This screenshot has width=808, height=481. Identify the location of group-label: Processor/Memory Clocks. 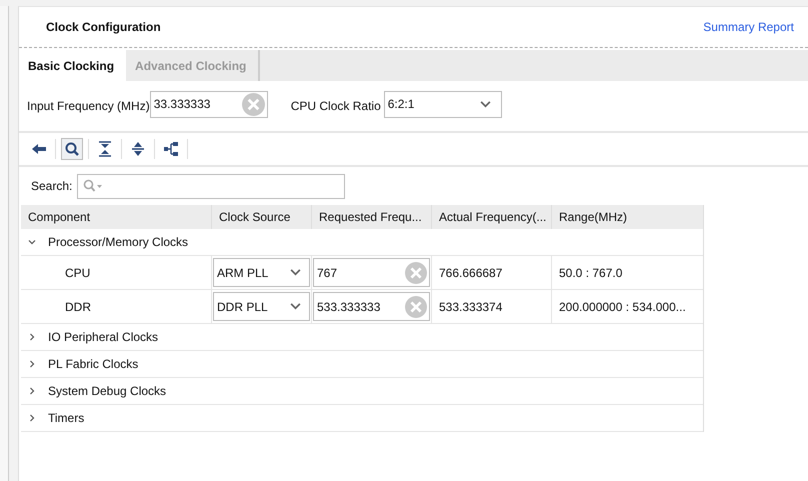
(118, 242).